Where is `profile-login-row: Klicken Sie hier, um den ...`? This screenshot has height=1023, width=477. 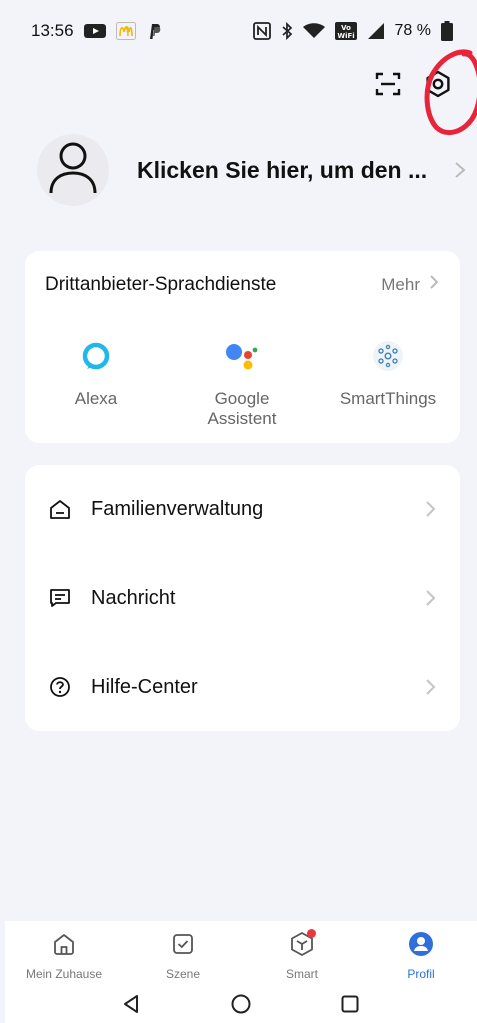 profile-login-row: Klicken Sie hier, um den ... is located at coordinates (247, 170).